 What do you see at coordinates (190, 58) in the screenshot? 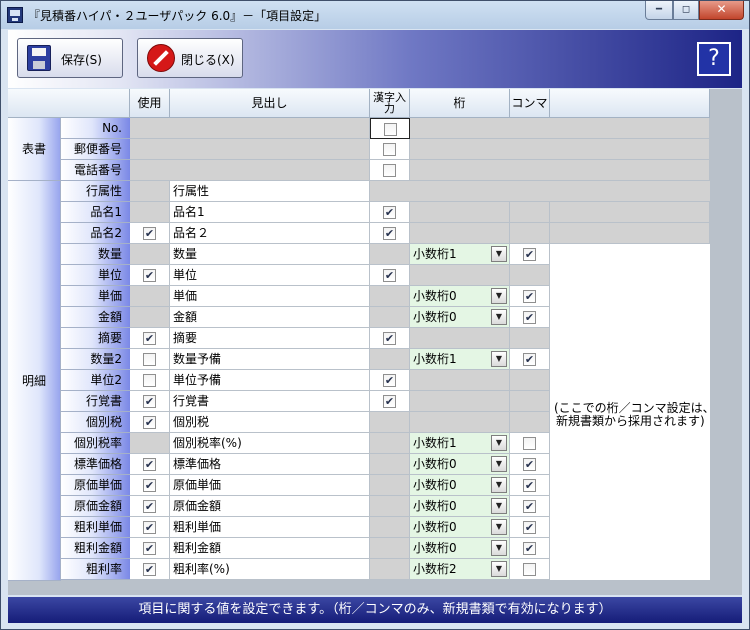
I see `close-button: 閉じる(X)` at bounding box center [190, 58].